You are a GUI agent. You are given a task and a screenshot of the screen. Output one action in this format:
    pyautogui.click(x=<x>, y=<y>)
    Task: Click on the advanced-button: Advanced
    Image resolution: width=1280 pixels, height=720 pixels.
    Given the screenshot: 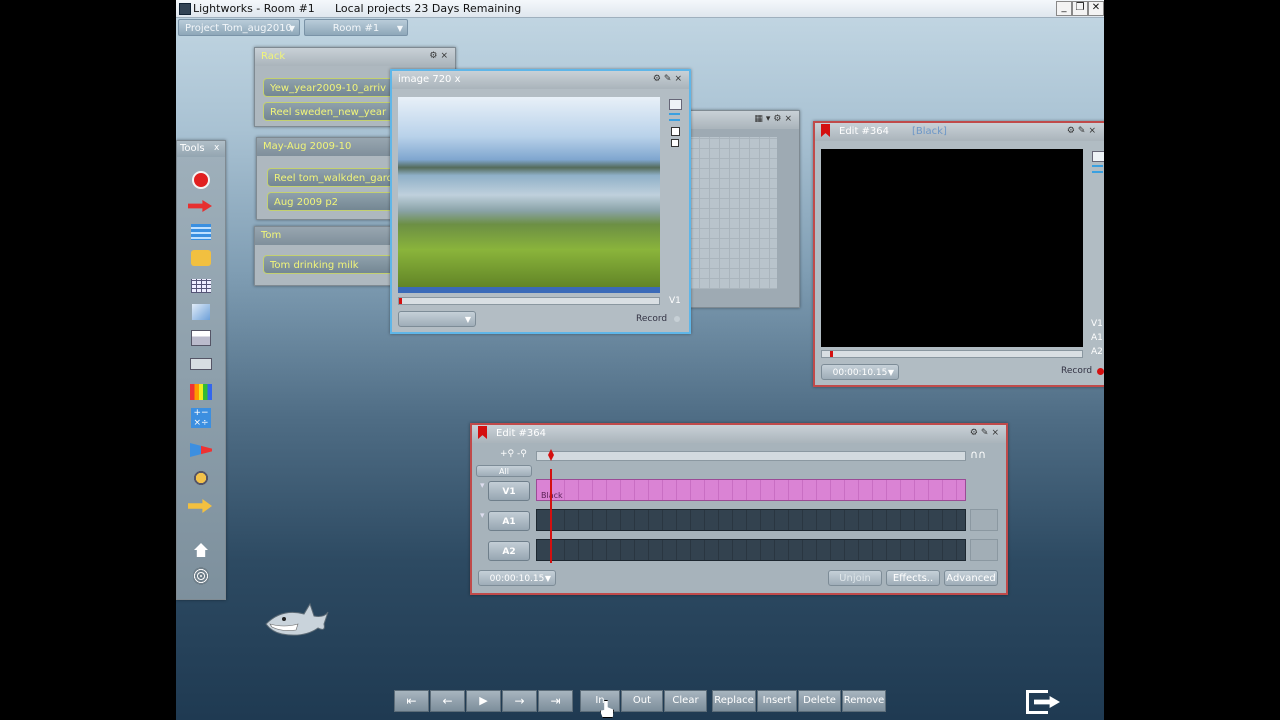 What is the action you would take?
    pyautogui.click(x=971, y=578)
    